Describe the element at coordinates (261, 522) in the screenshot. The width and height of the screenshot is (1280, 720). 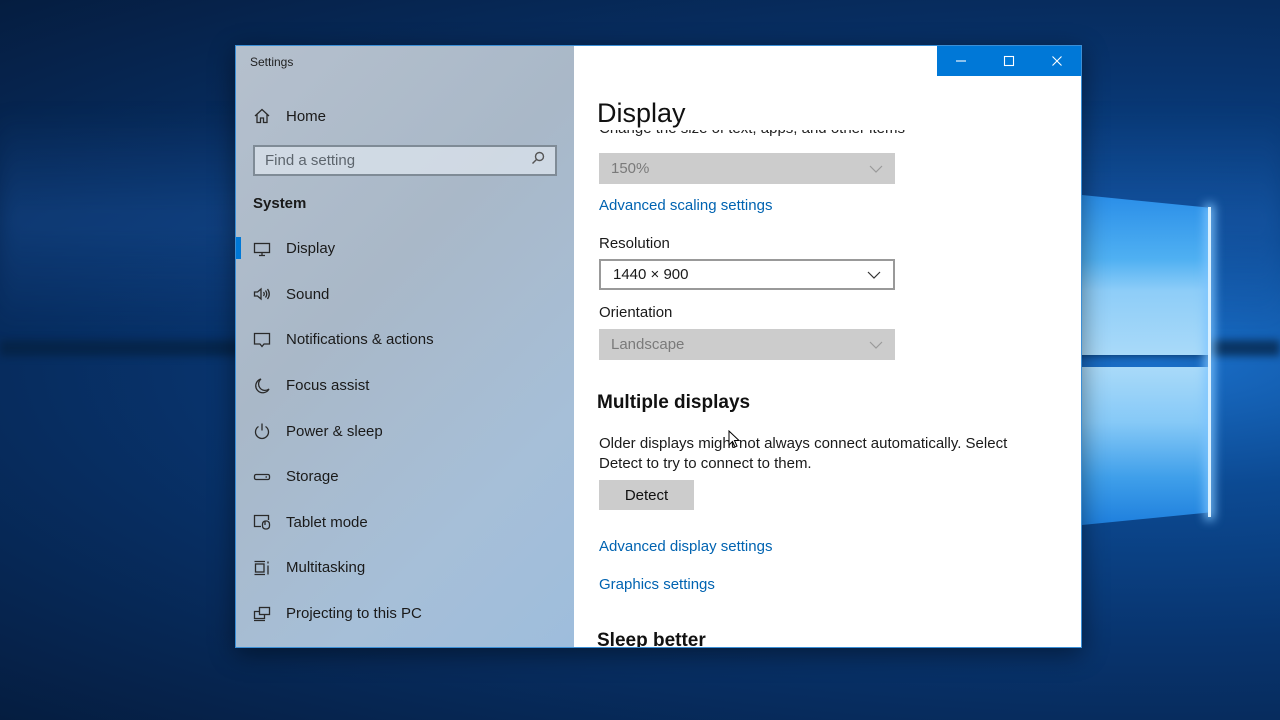
I see `tablet-mode-icon` at that location.